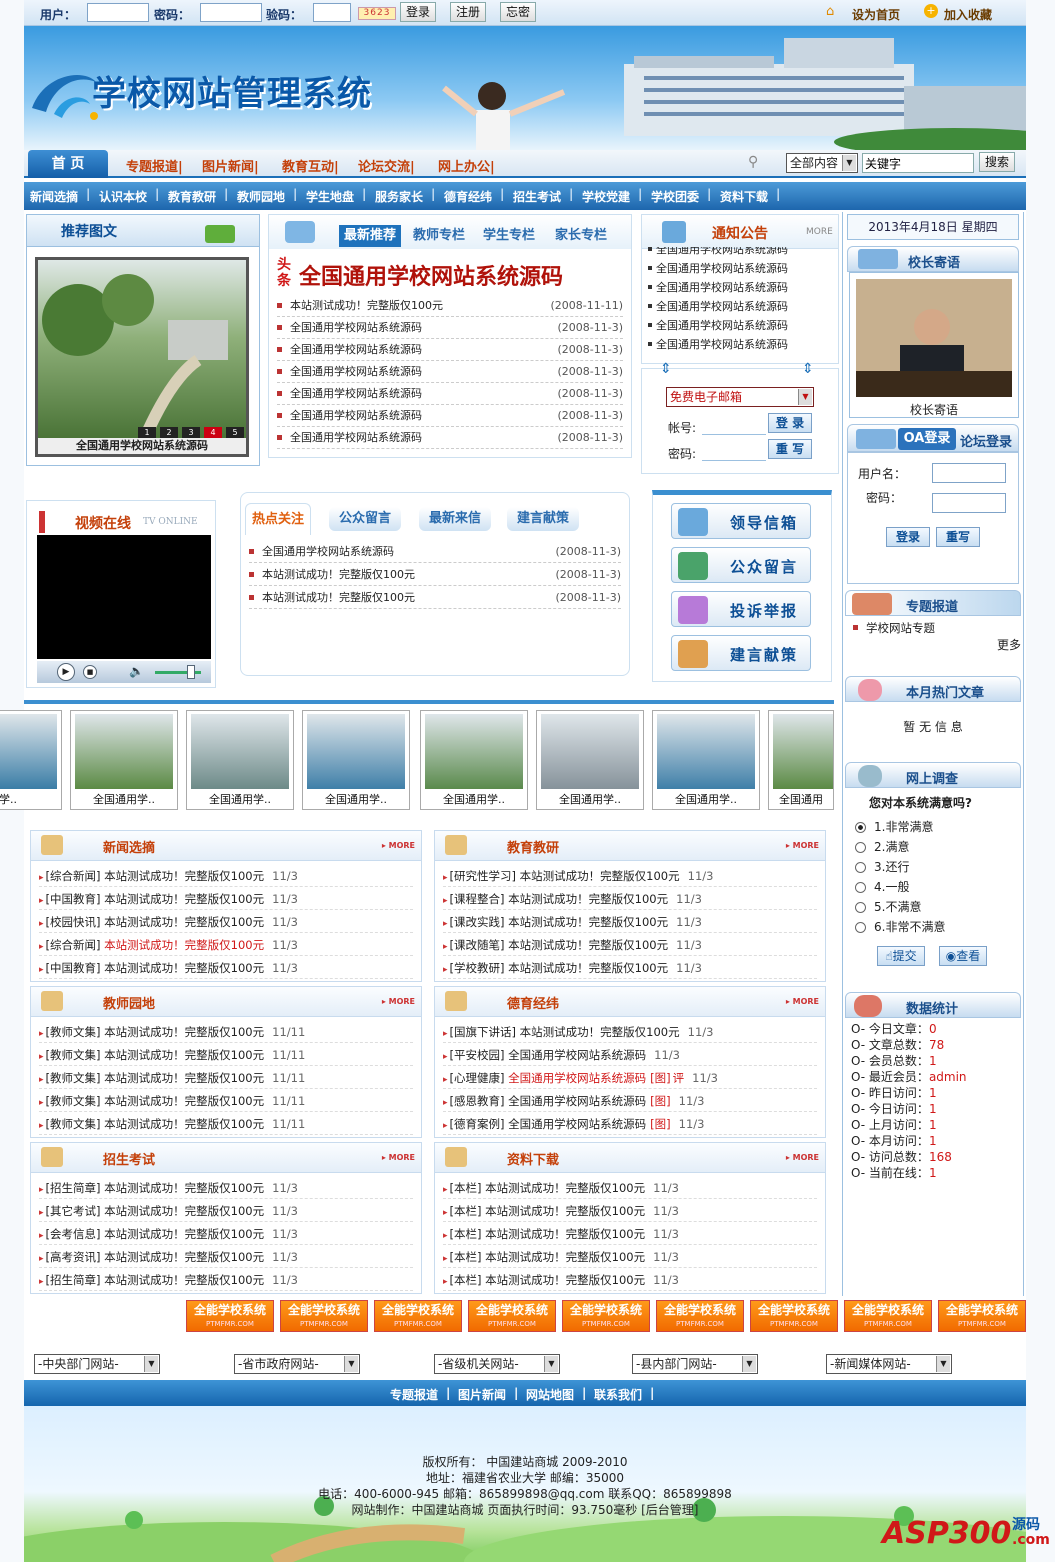 This screenshot has width=1055, height=1562. What do you see at coordinates (482, 1394) in the screenshot?
I see `footer-link: 图片新闻` at bounding box center [482, 1394].